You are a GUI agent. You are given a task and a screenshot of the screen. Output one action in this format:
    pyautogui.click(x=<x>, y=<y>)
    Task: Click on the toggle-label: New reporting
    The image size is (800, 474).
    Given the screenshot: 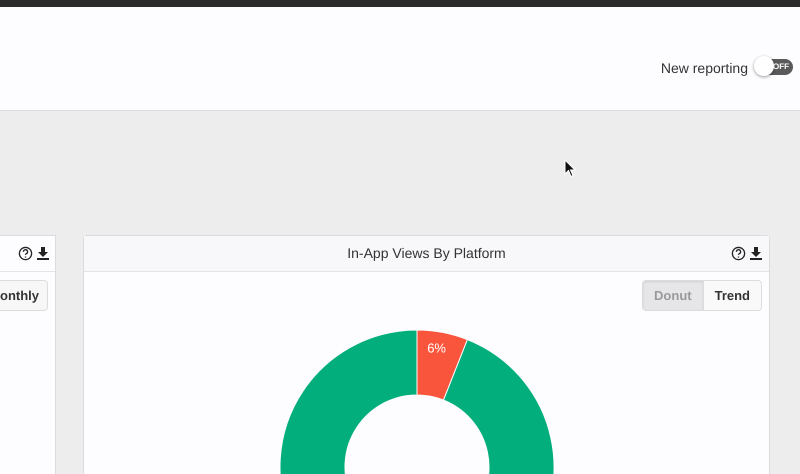 What is the action you would take?
    pyautogui.click(x=704, y=68)
    